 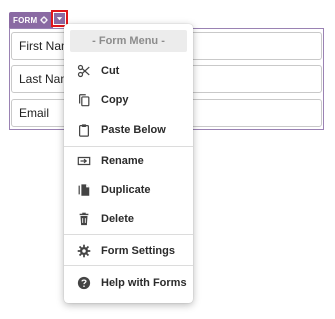 I want to click on menu-item-label: Duplicate, so click(x=126, y=190).